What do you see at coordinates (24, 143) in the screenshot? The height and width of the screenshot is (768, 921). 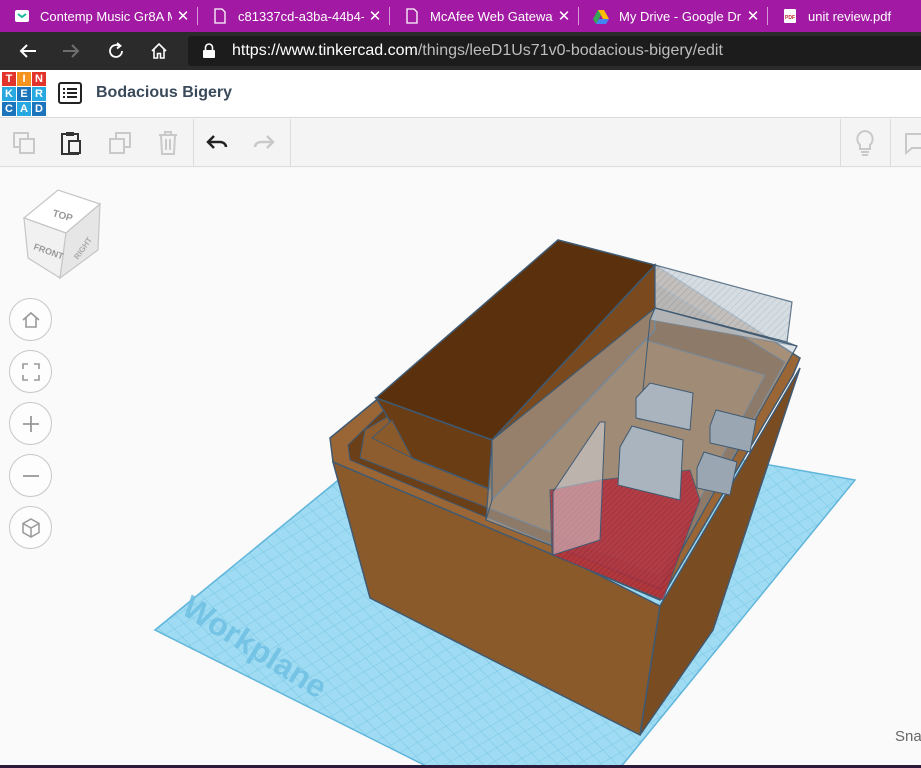 I see `copy-icon` at bounding box center [24, 143].